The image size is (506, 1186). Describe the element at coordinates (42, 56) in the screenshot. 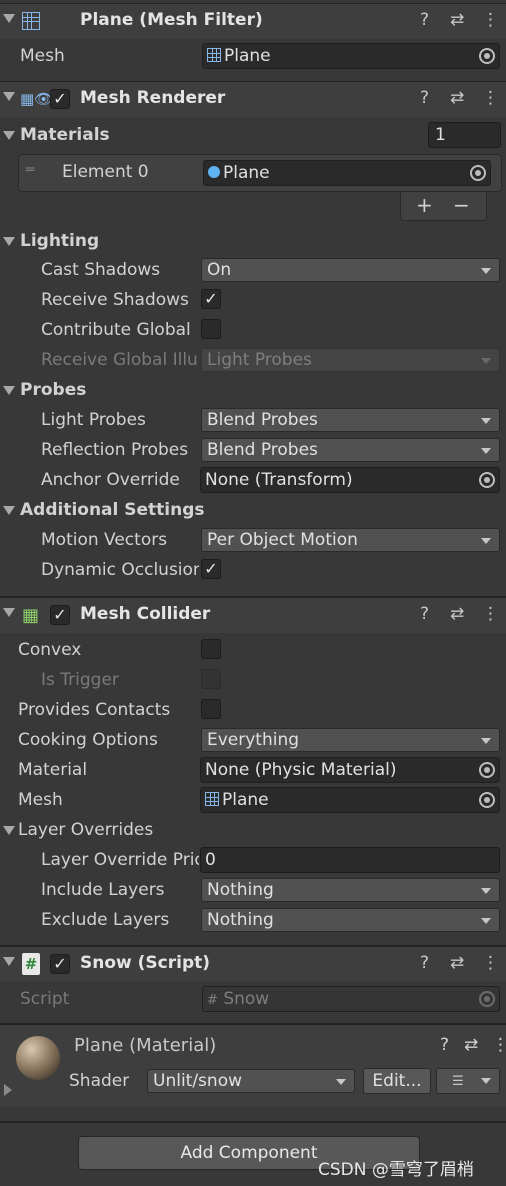

I see `mesh-label: Mesh` at that location.